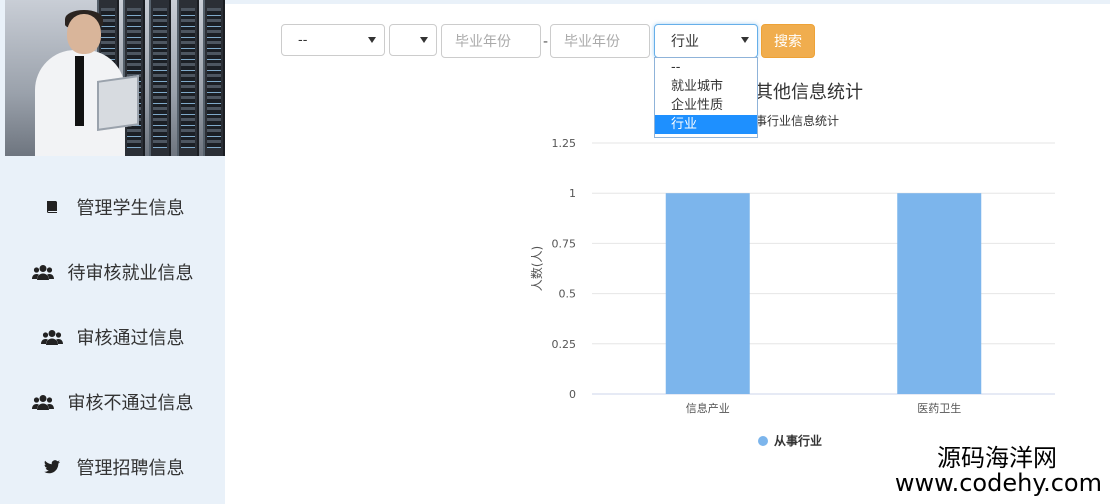 Image resolution: width=1110 pixels, height=504 pixels. What do you see at coordinates (564, 344) in the screenshot?
I see `y-tick-label: 0.25` at bounding box center [564, 344].